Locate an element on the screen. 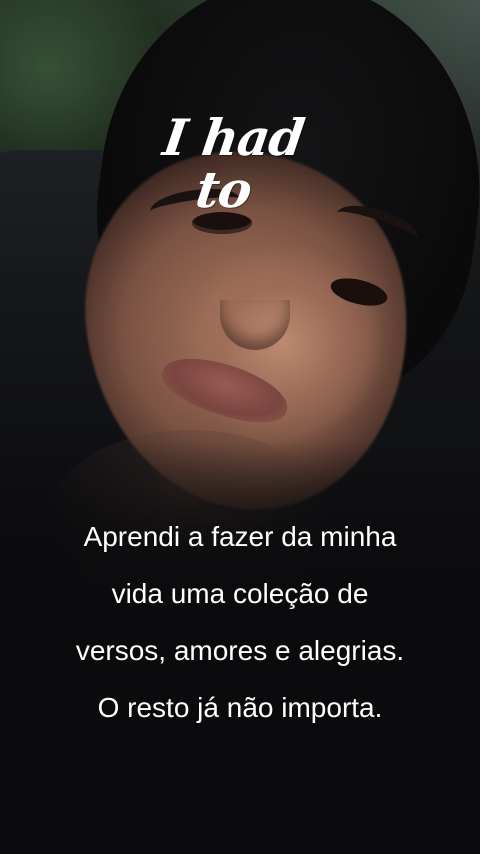  title-line-2: to is located at coordinates (224, 189).